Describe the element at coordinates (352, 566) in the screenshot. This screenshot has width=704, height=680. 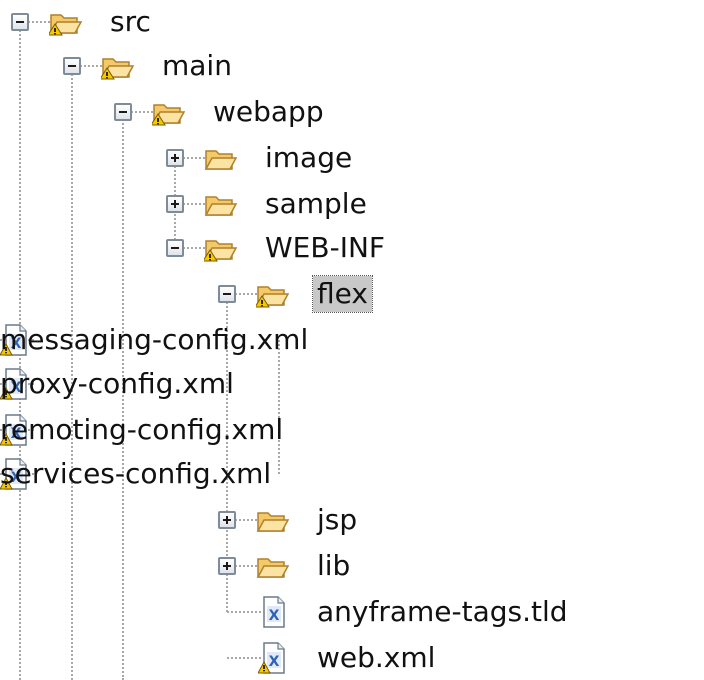
I see `tree-node-lib: lib` at that location.